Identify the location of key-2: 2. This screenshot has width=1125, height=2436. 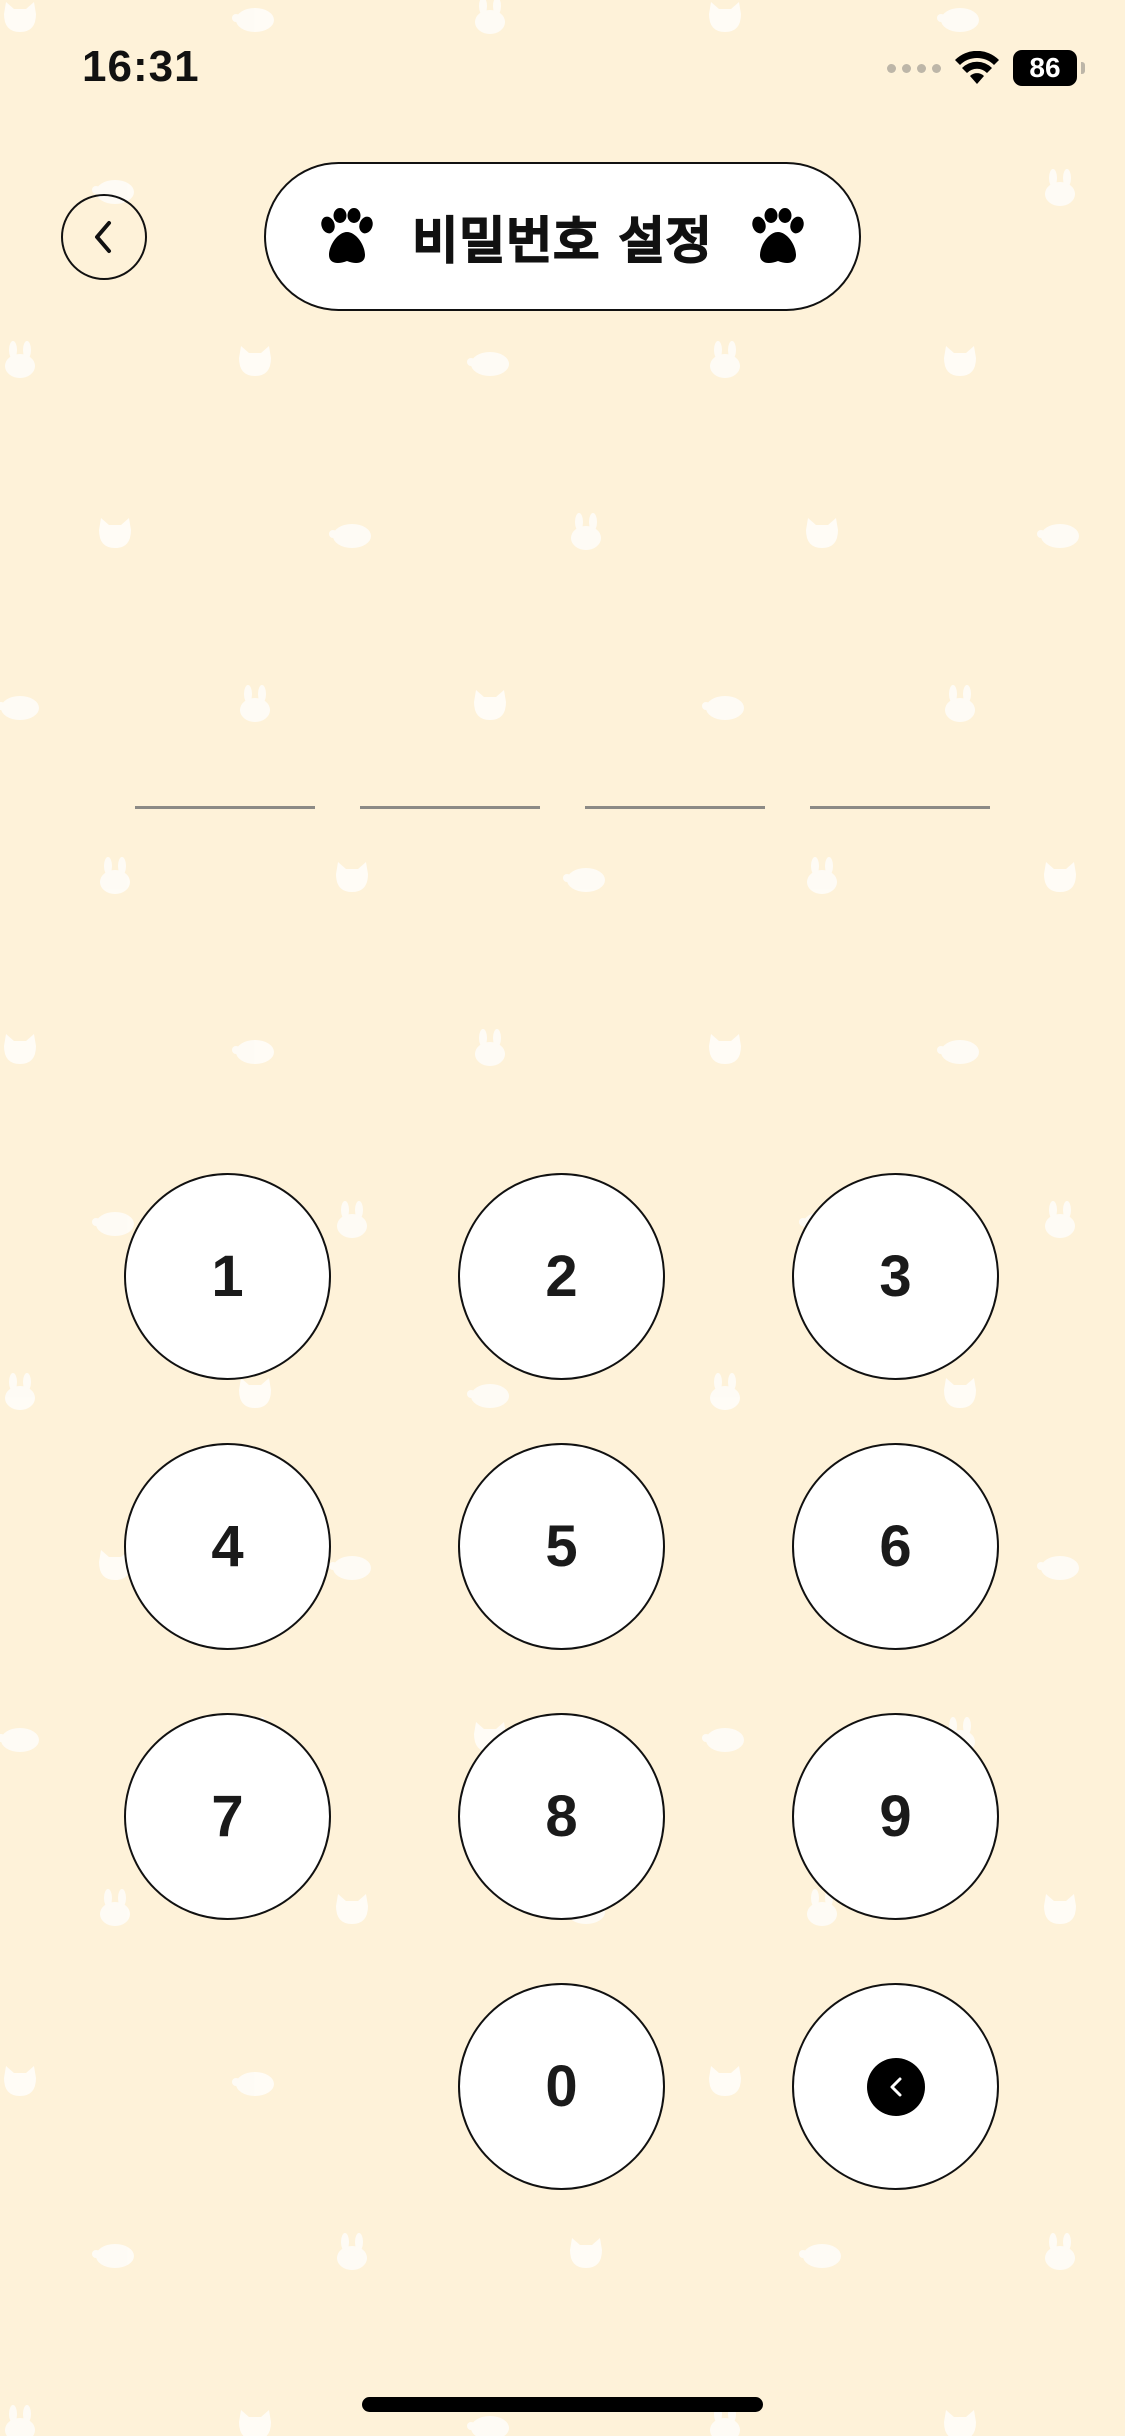
(561, 1276).